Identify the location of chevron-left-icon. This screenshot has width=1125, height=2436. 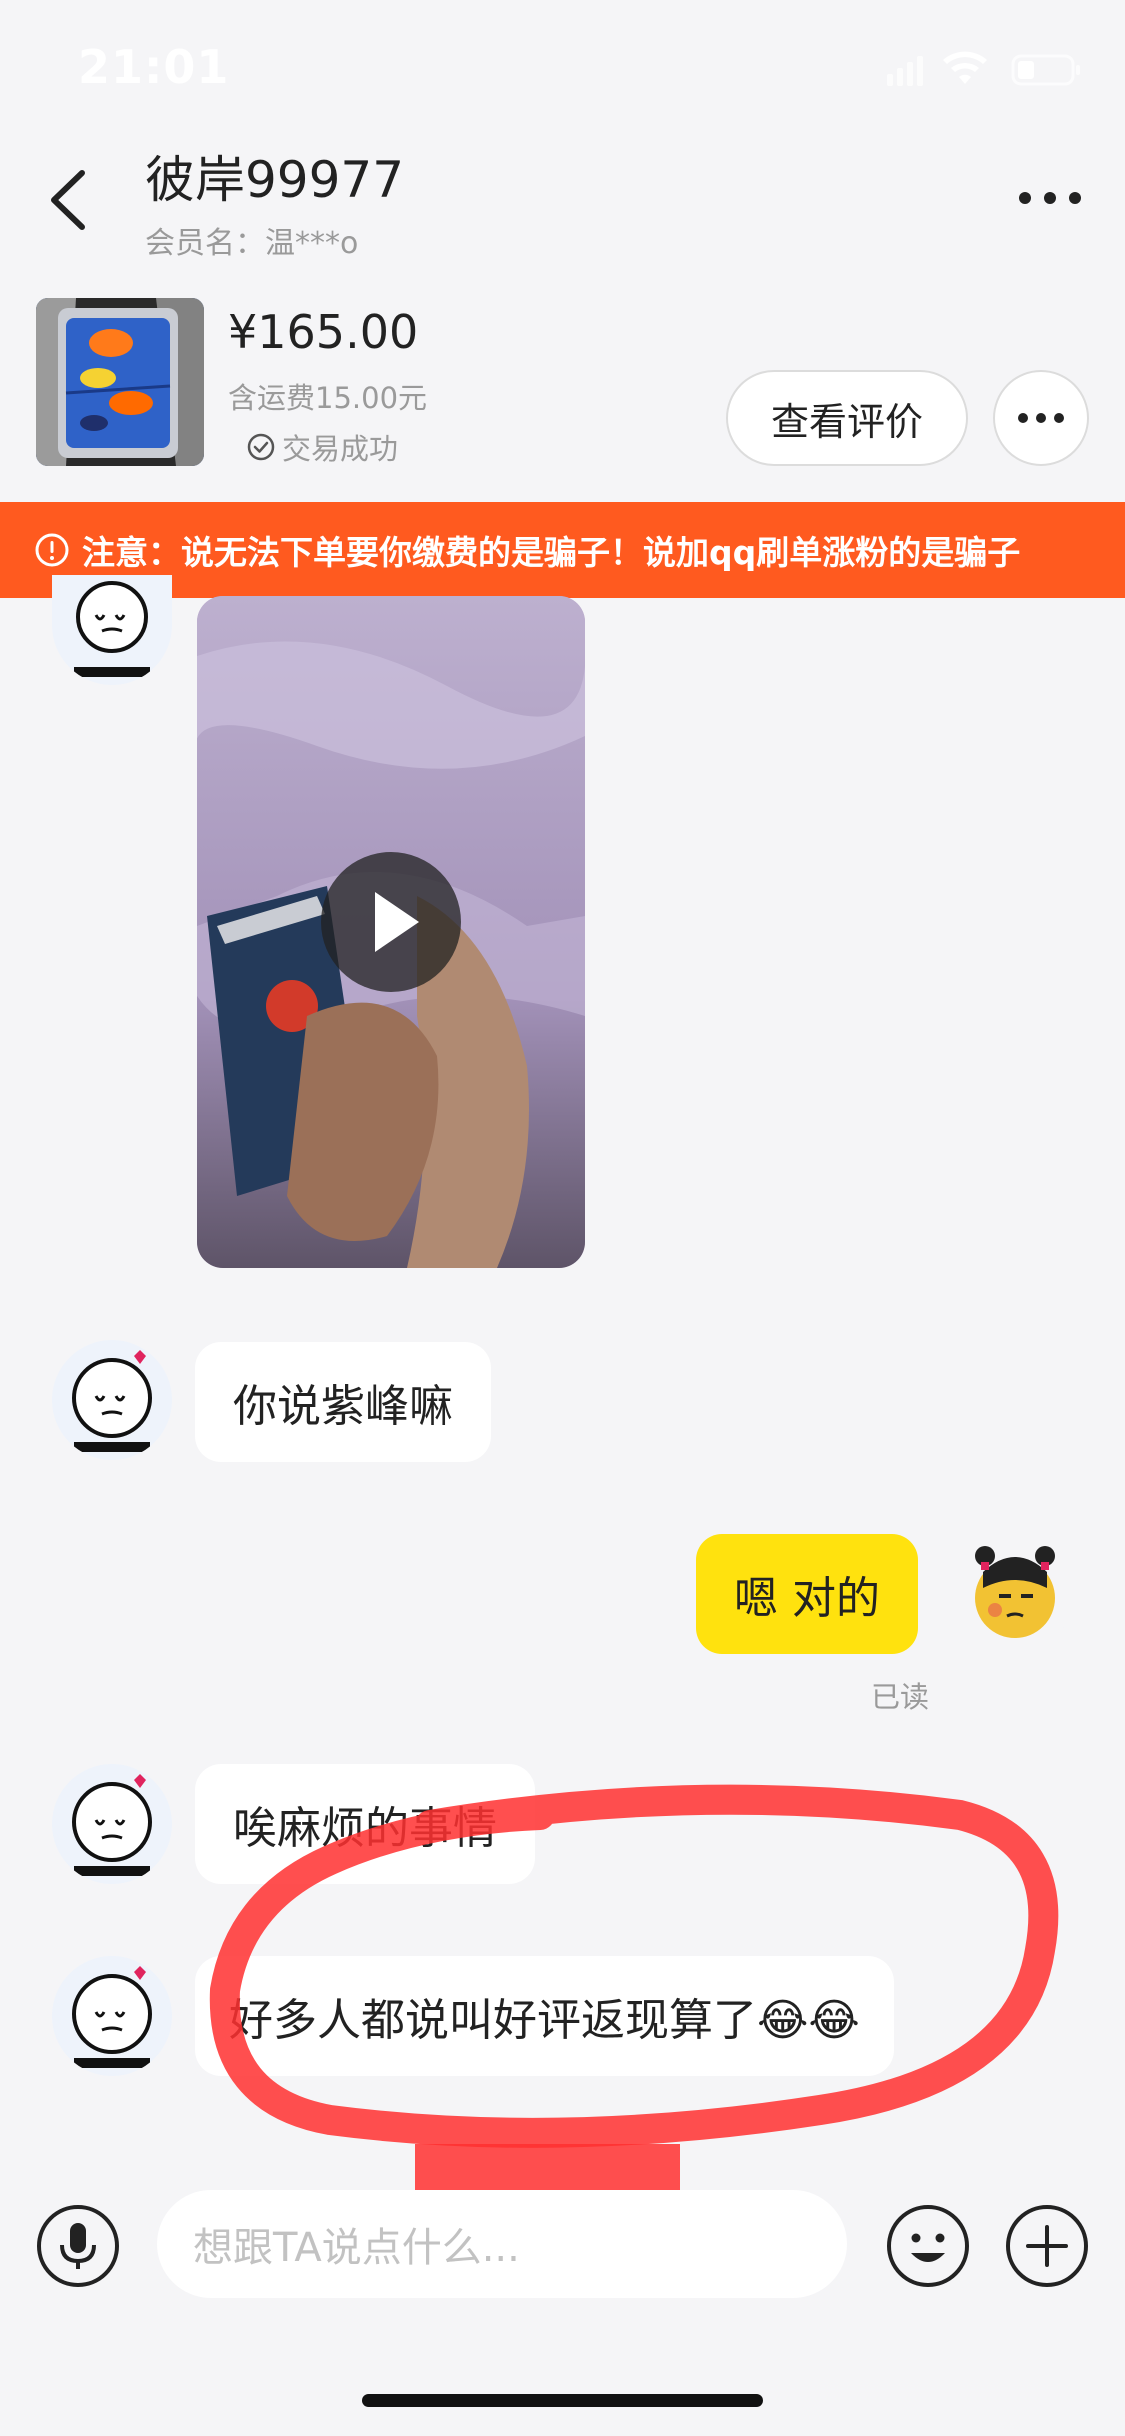
(70, 200).